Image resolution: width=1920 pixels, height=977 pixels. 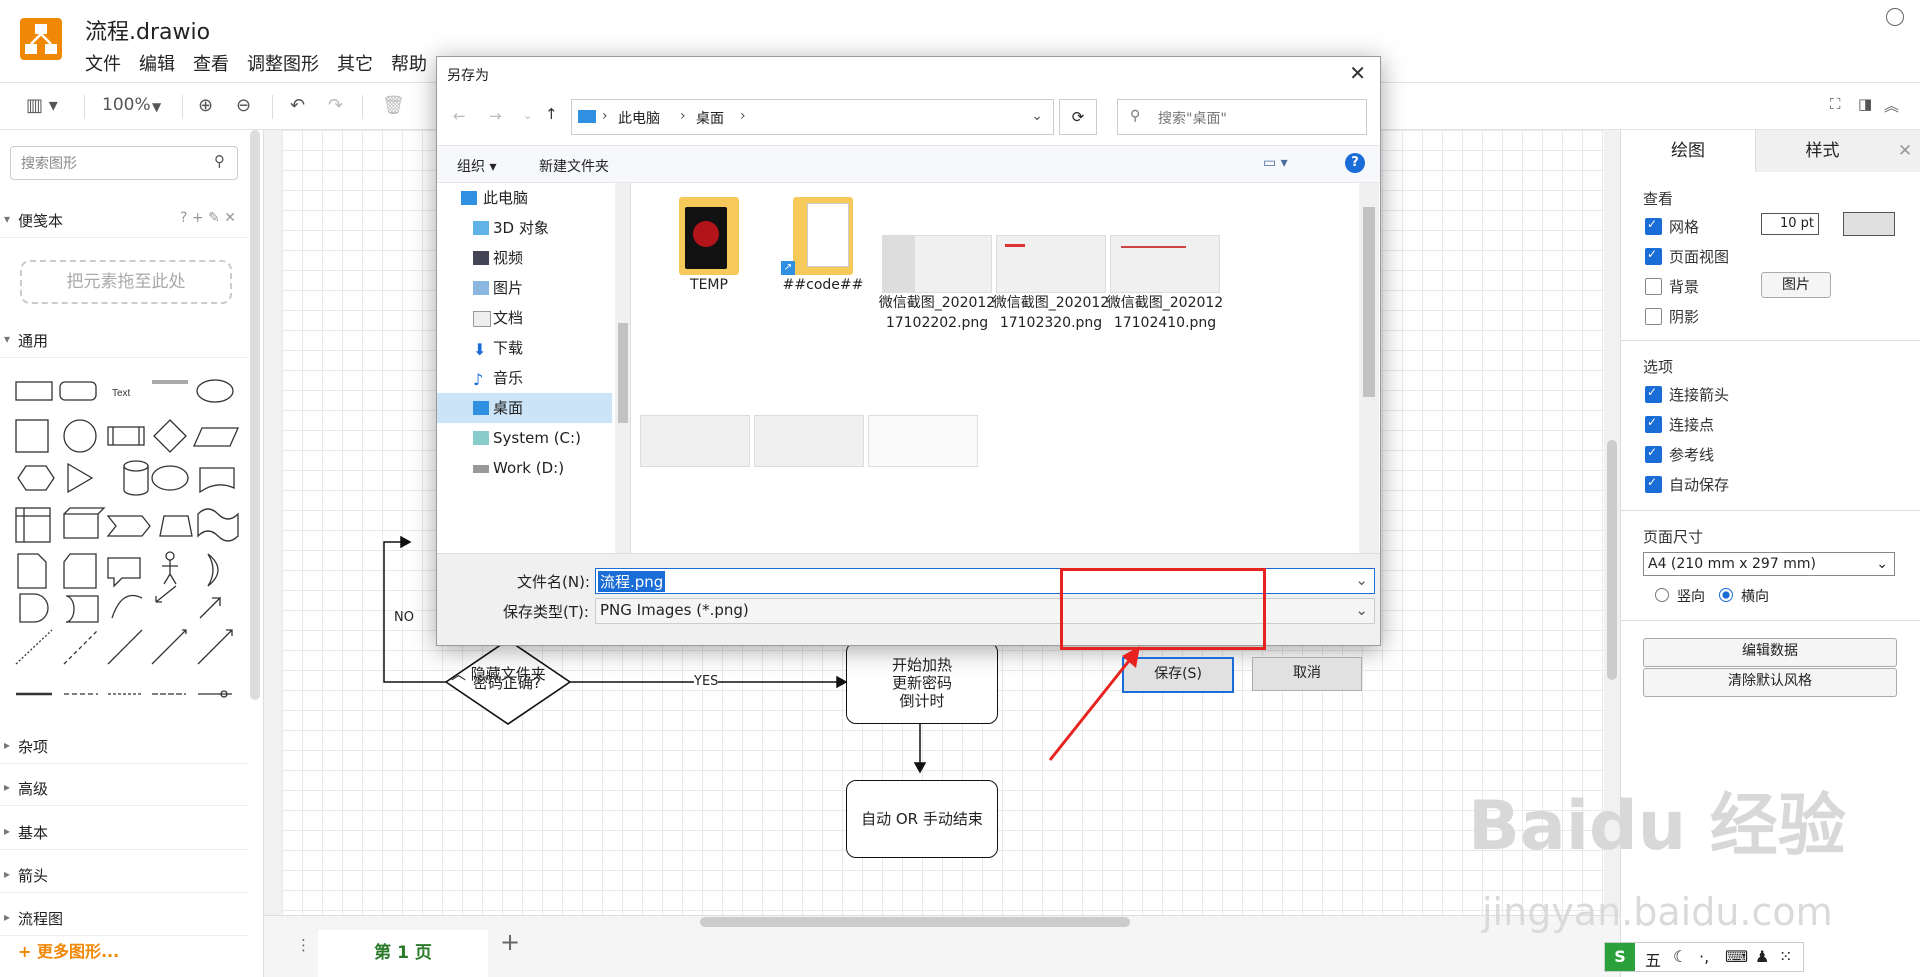 What do you see at coordinates (1653, 316) in the screenshot?
I see `shadow-checkbox` at bounding box center [1653, 316].